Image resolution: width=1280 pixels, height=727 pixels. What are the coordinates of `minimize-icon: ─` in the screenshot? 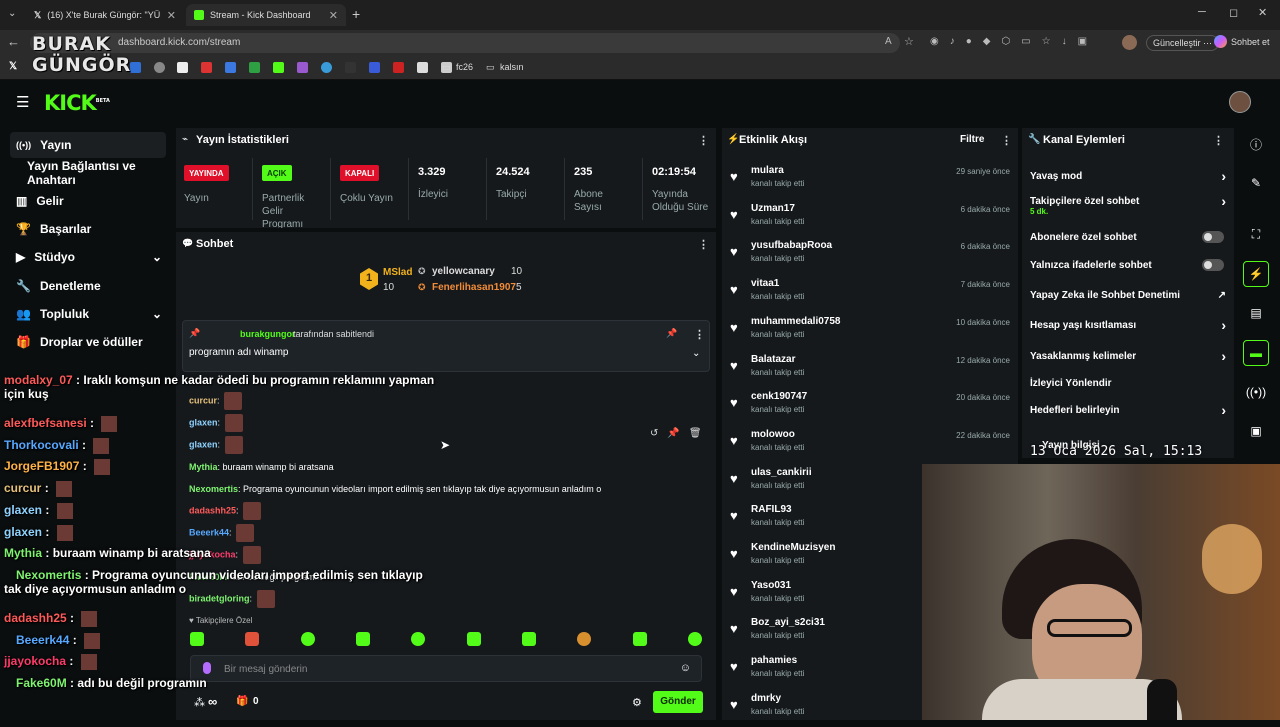 It's located at (1202, 12).